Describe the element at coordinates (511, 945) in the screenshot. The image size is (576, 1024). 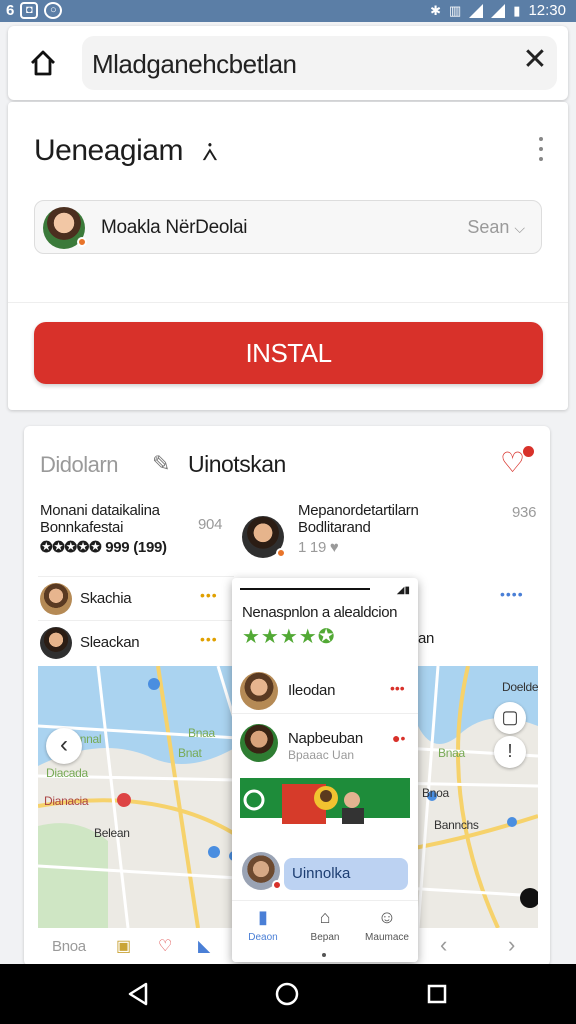
I see `chevron-right-icon: ›` at that location.